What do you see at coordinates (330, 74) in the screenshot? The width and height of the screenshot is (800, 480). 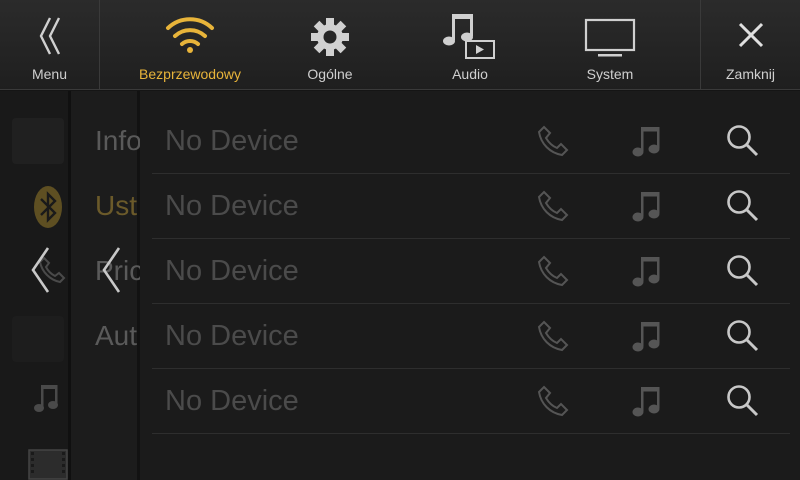 I see `tab-label: Ogólne` at bounding box center [330, 74].